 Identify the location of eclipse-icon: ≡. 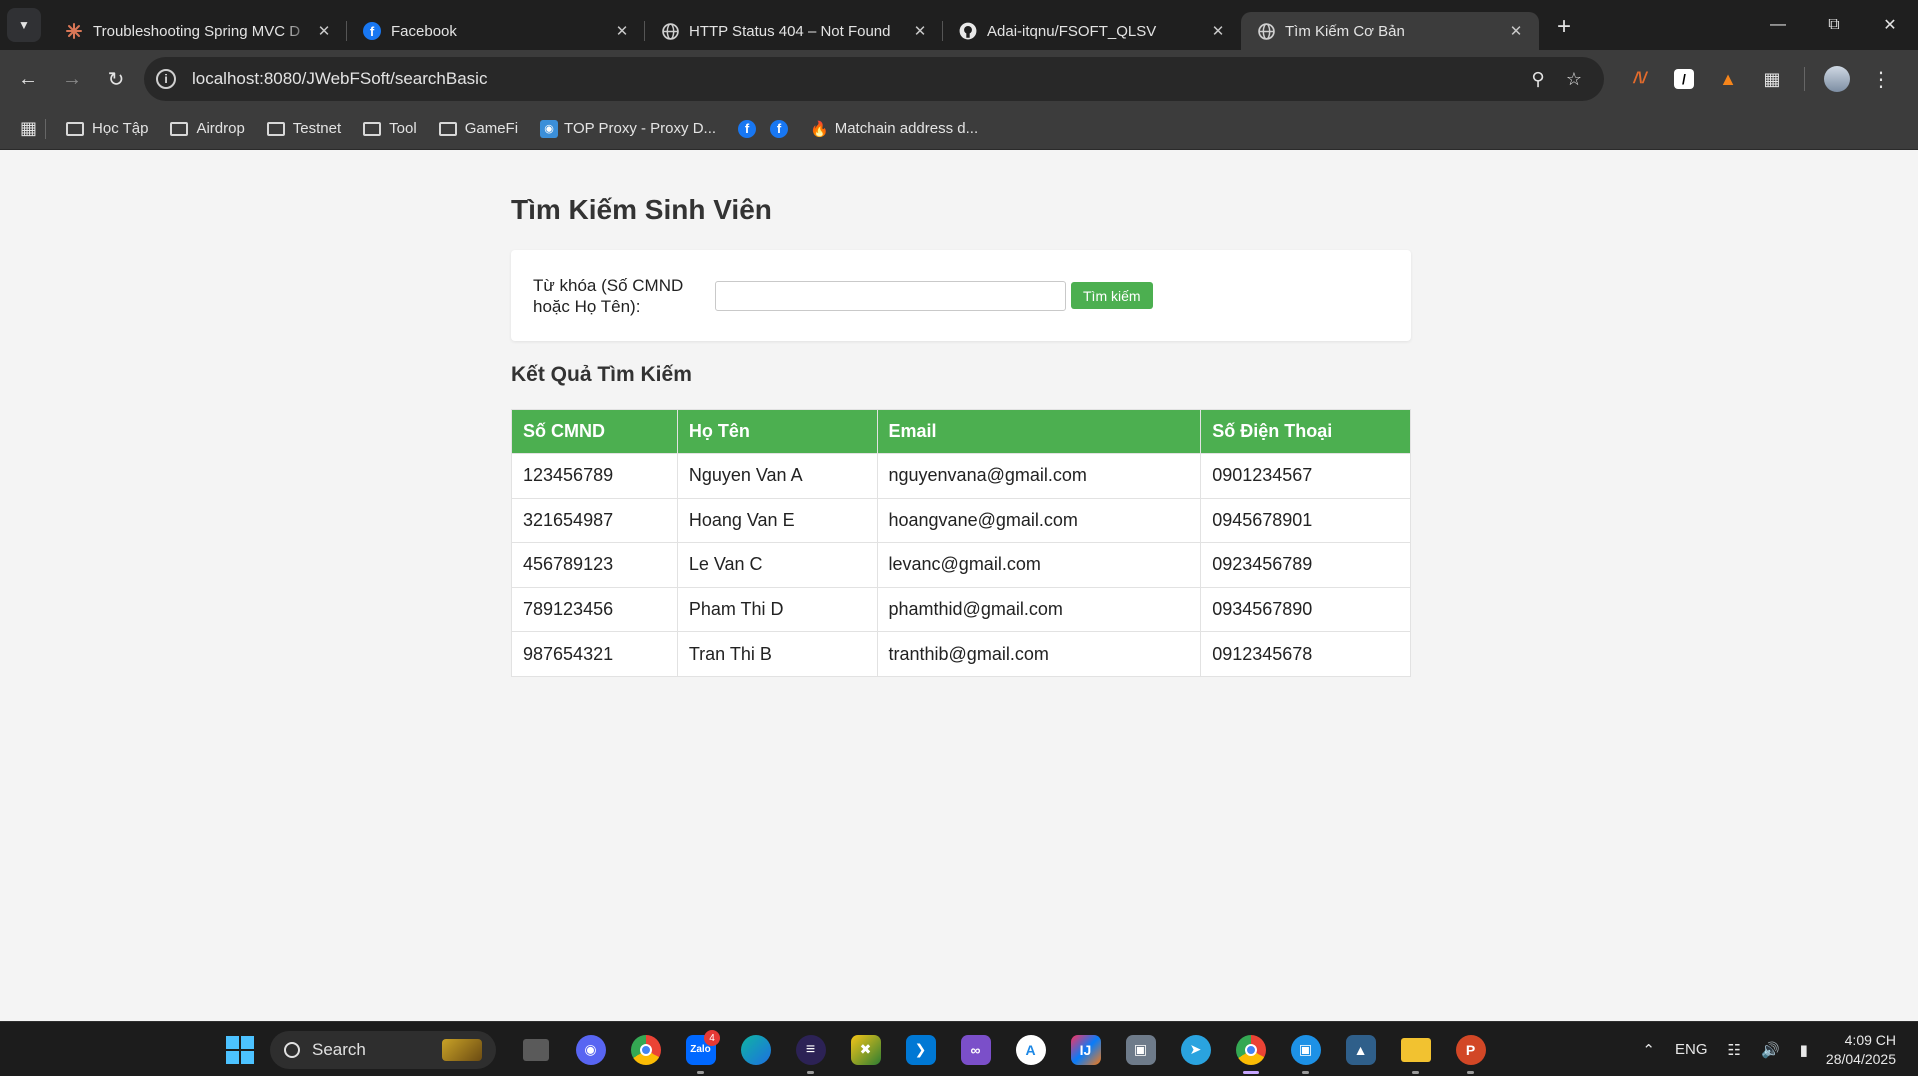
(810, 1049).